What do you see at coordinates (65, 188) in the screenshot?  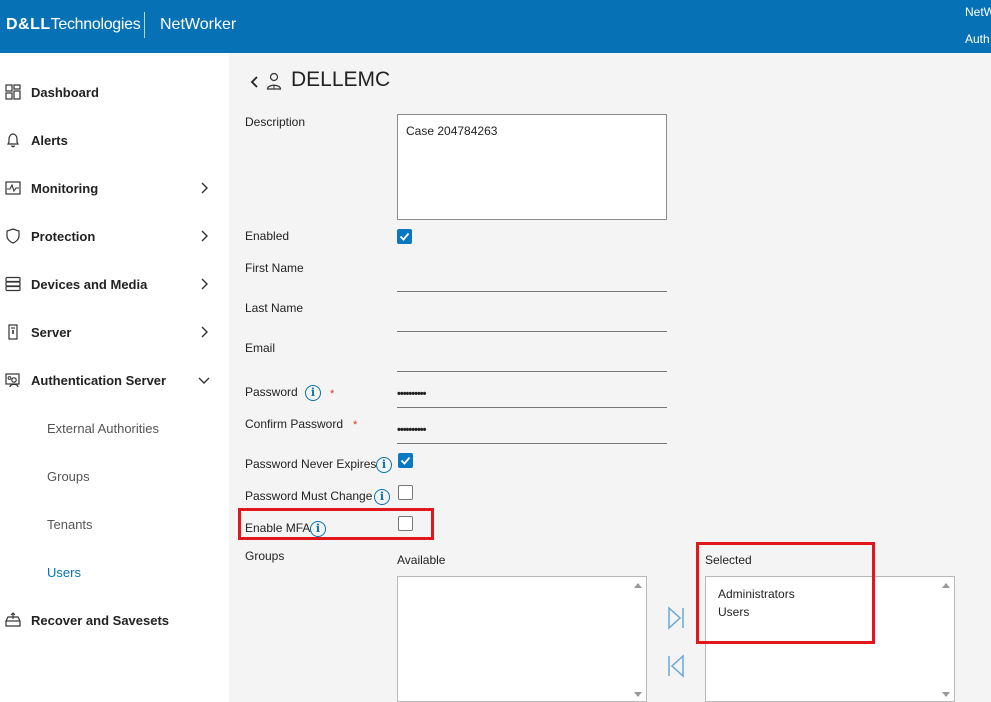 I see `sidebar-item-label: Monitoring` at bounding box center [65, 188].